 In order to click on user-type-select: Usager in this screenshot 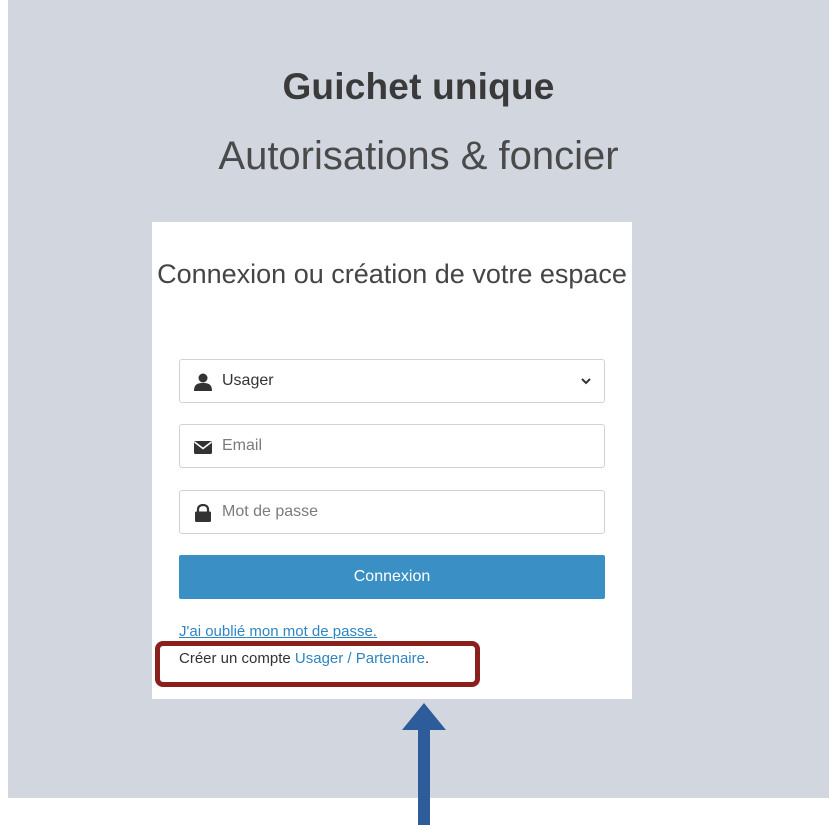, I will do `click(392, 381)`.